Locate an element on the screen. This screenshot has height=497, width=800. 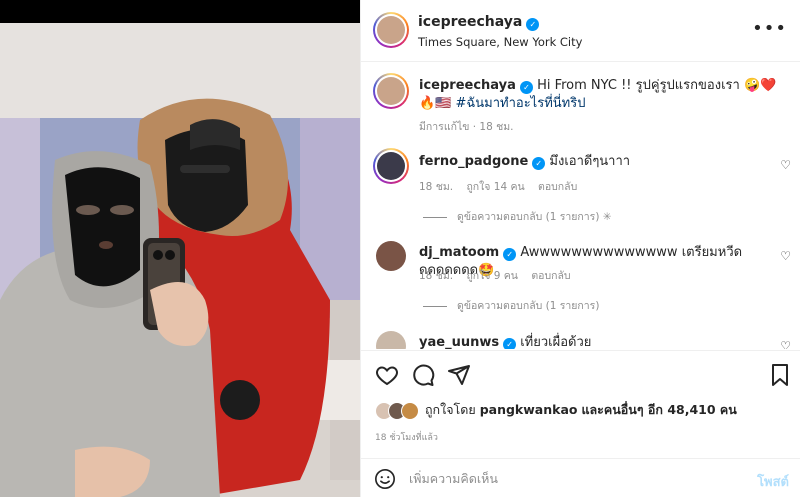
post-timestamp: 18 ชั่วโมงที่แล้ว is located at coordinates (406, 437).